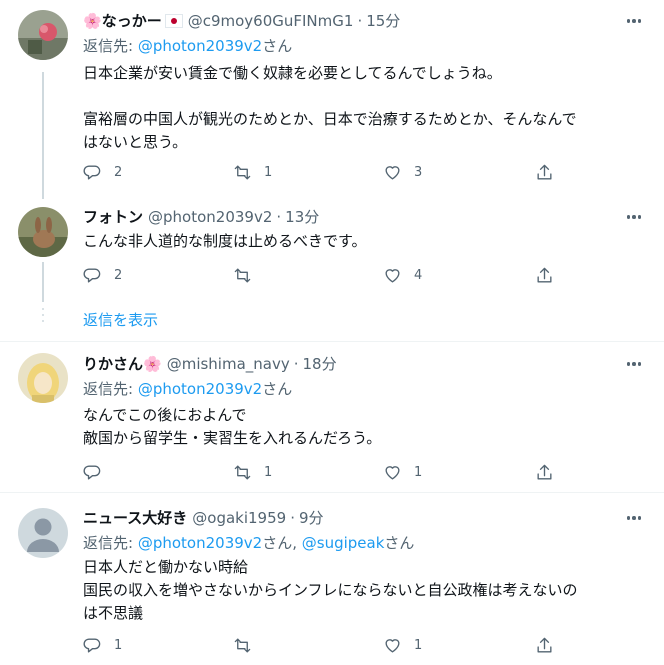 The height and width of the screenshot is (665, 664). What do you see at coordinates (402, 172) in the screenshot?
I see `like-button: 3` at bounding box center [402, 172].